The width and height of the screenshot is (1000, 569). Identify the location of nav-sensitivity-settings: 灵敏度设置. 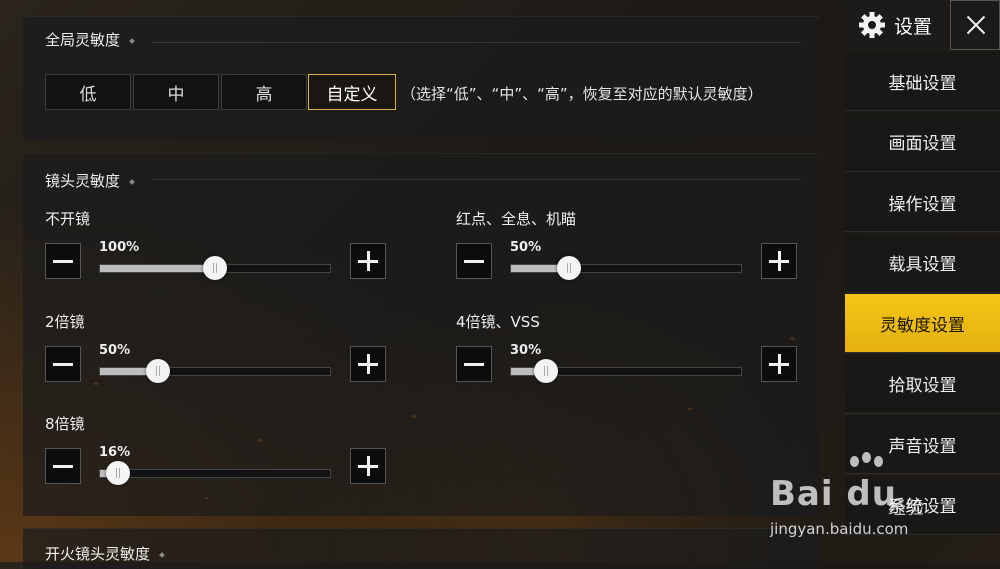
(922, 323).